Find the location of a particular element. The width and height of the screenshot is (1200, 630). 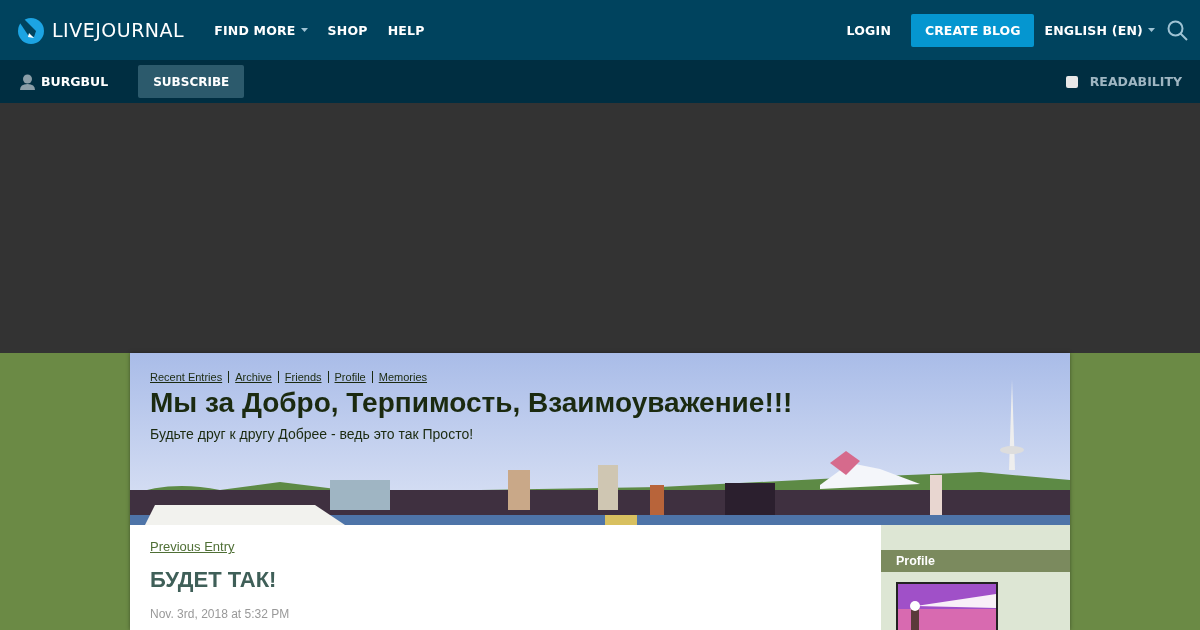

nav-link: FIND MORE is located at coordinates (261, 30).